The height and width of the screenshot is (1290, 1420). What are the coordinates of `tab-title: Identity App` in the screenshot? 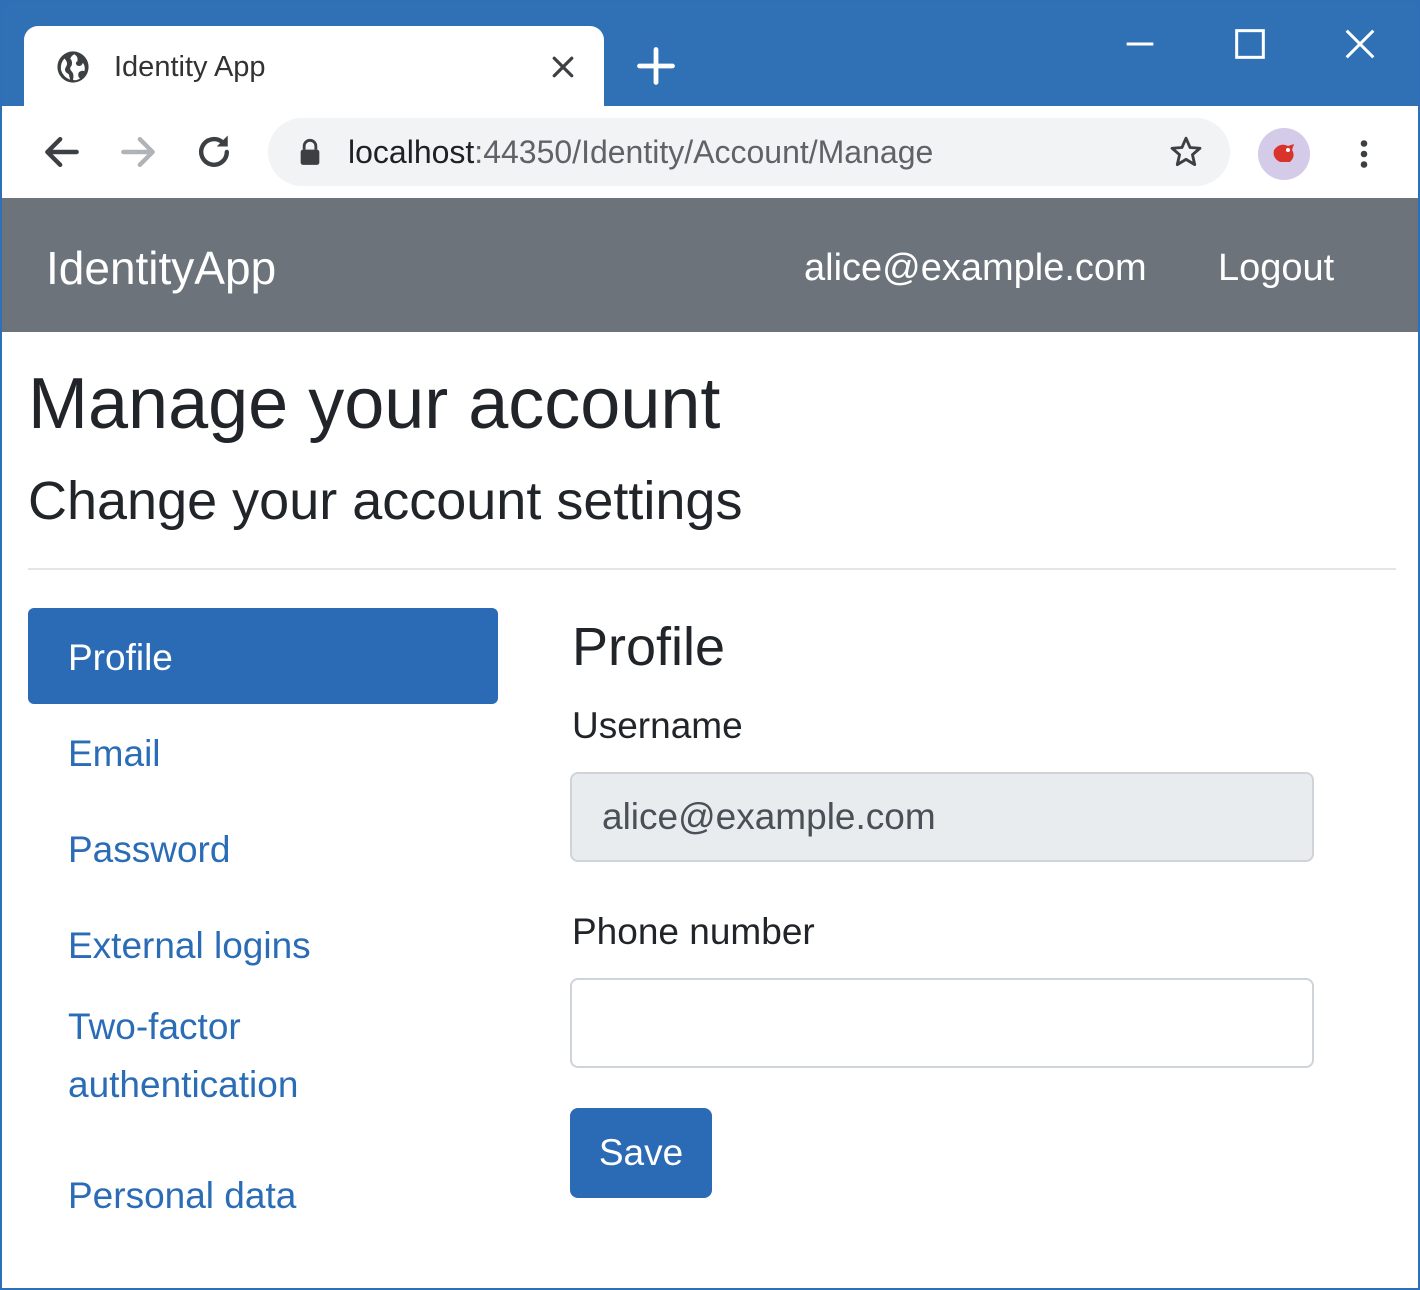 It's located at (190, 67).